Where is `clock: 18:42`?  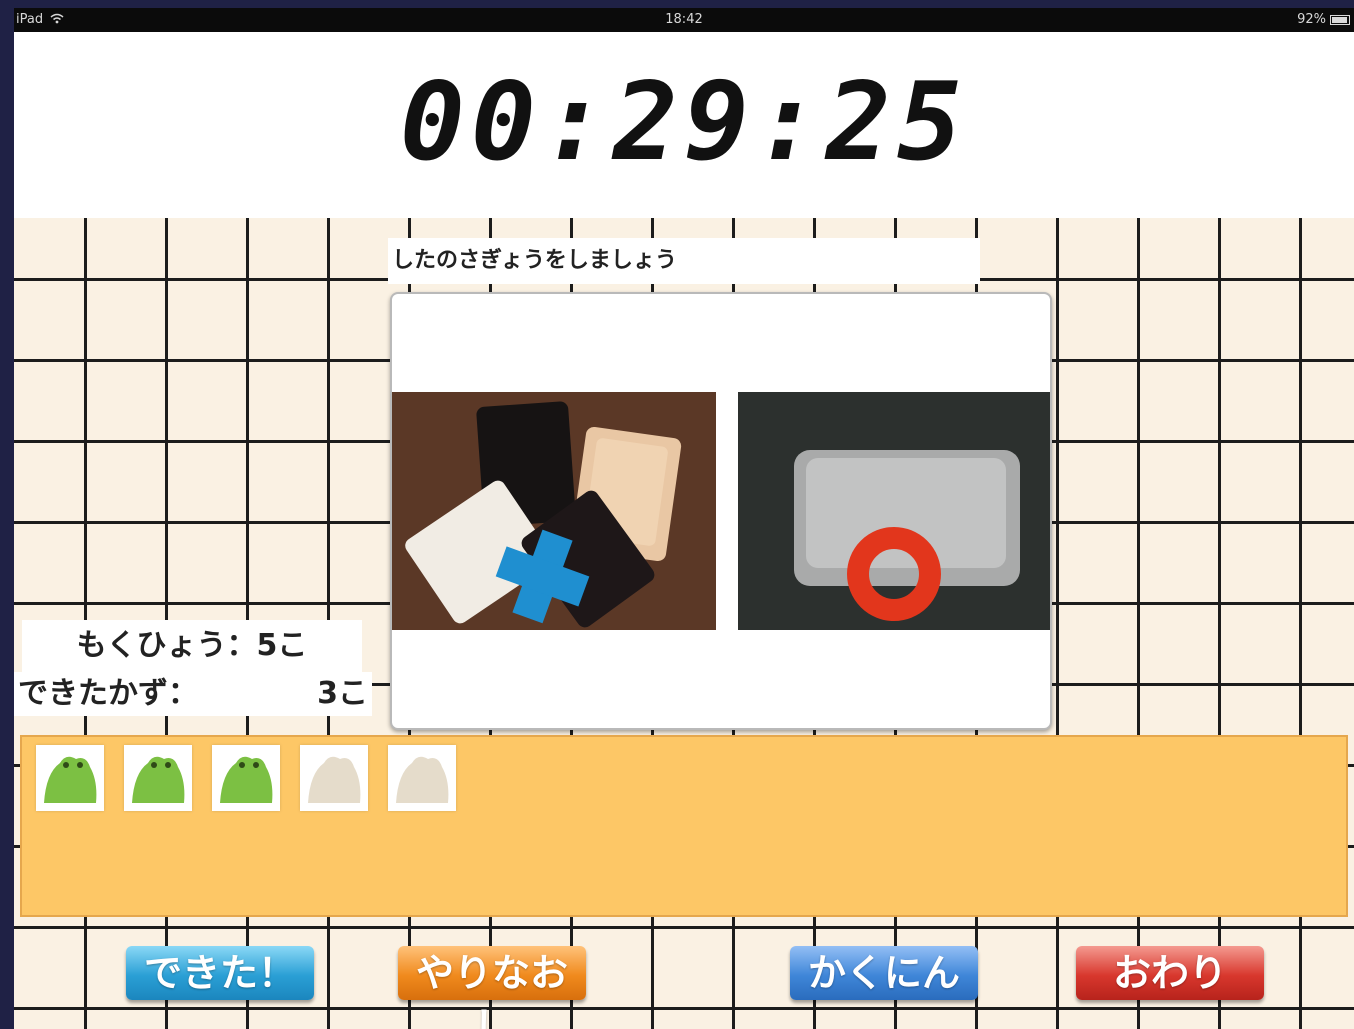 clock: 18:42 is located at coordinates (684, 19).